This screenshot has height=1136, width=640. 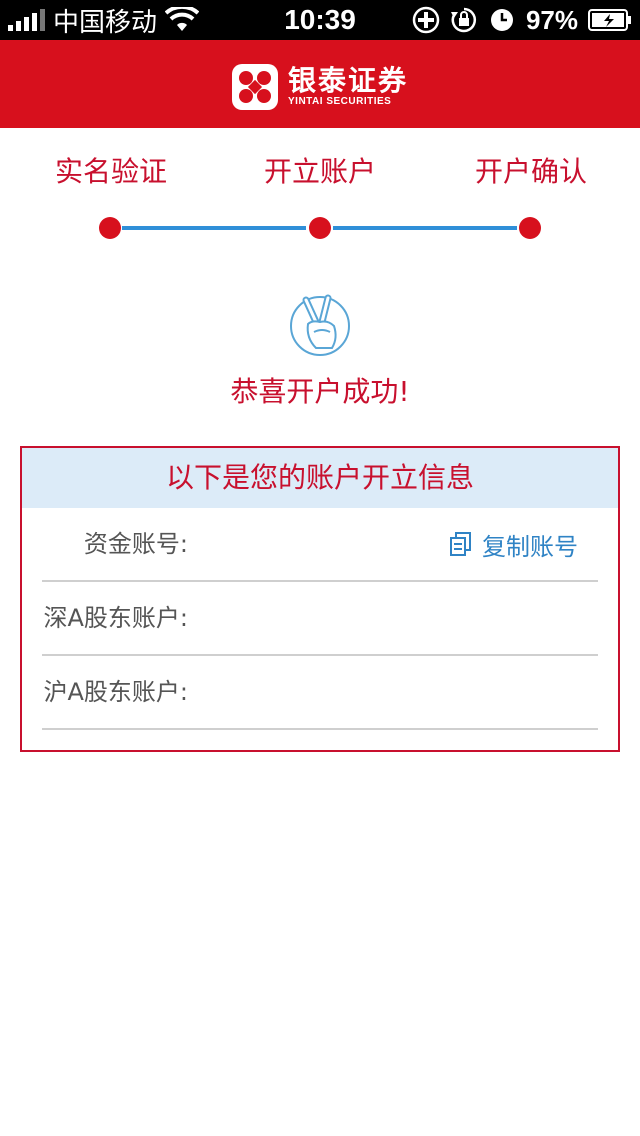 What do you see at coordinates (460, 544) in the screenshot?
I see `copy-icon` at bounding box center [460, 544].